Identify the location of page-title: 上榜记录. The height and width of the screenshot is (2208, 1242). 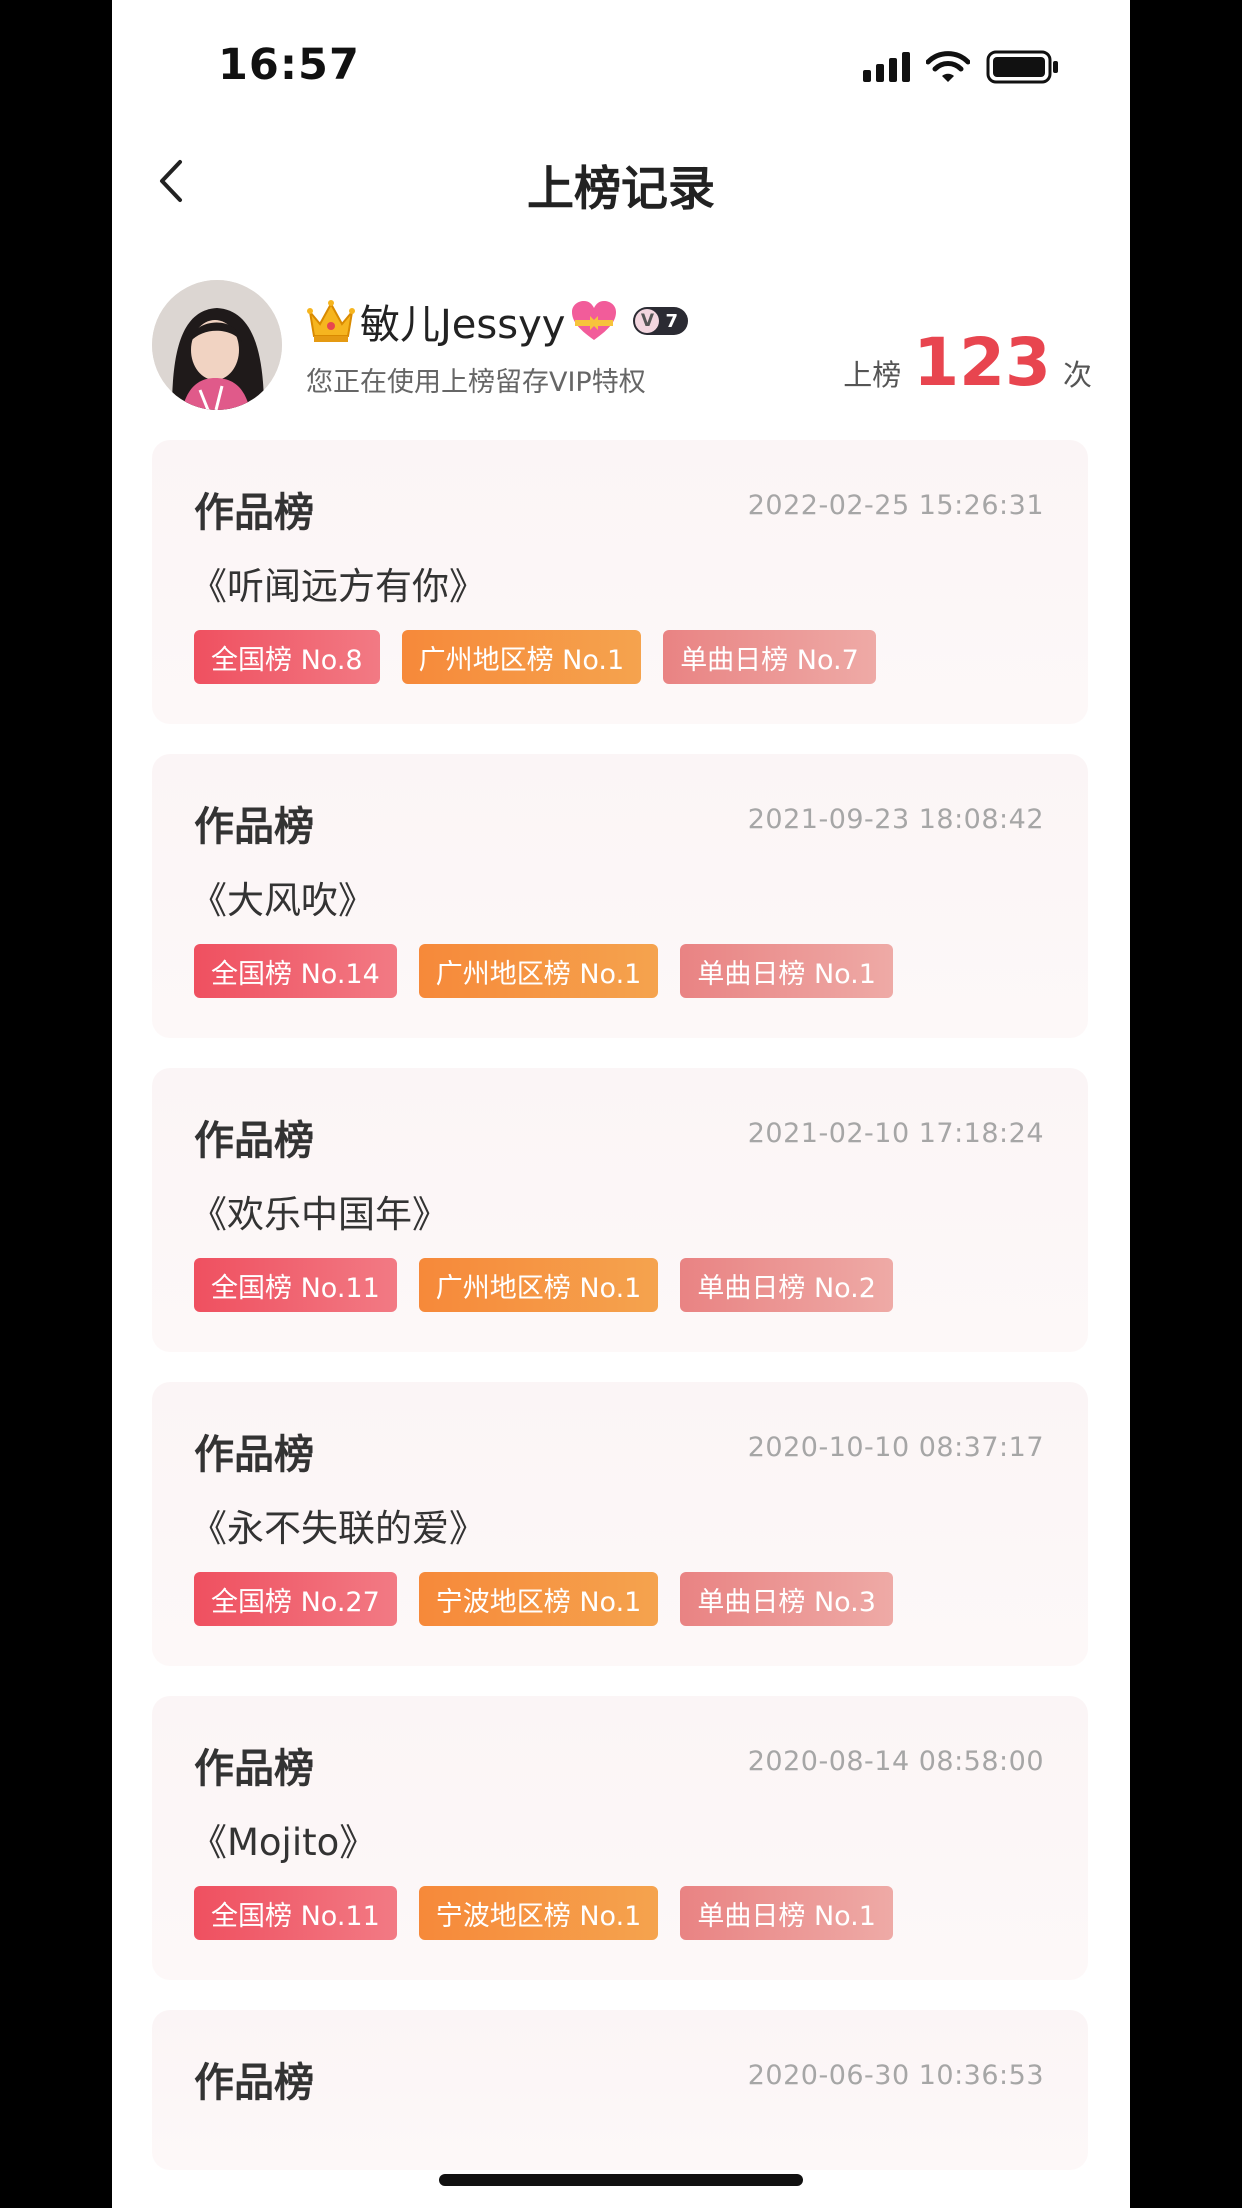
(621, 189).